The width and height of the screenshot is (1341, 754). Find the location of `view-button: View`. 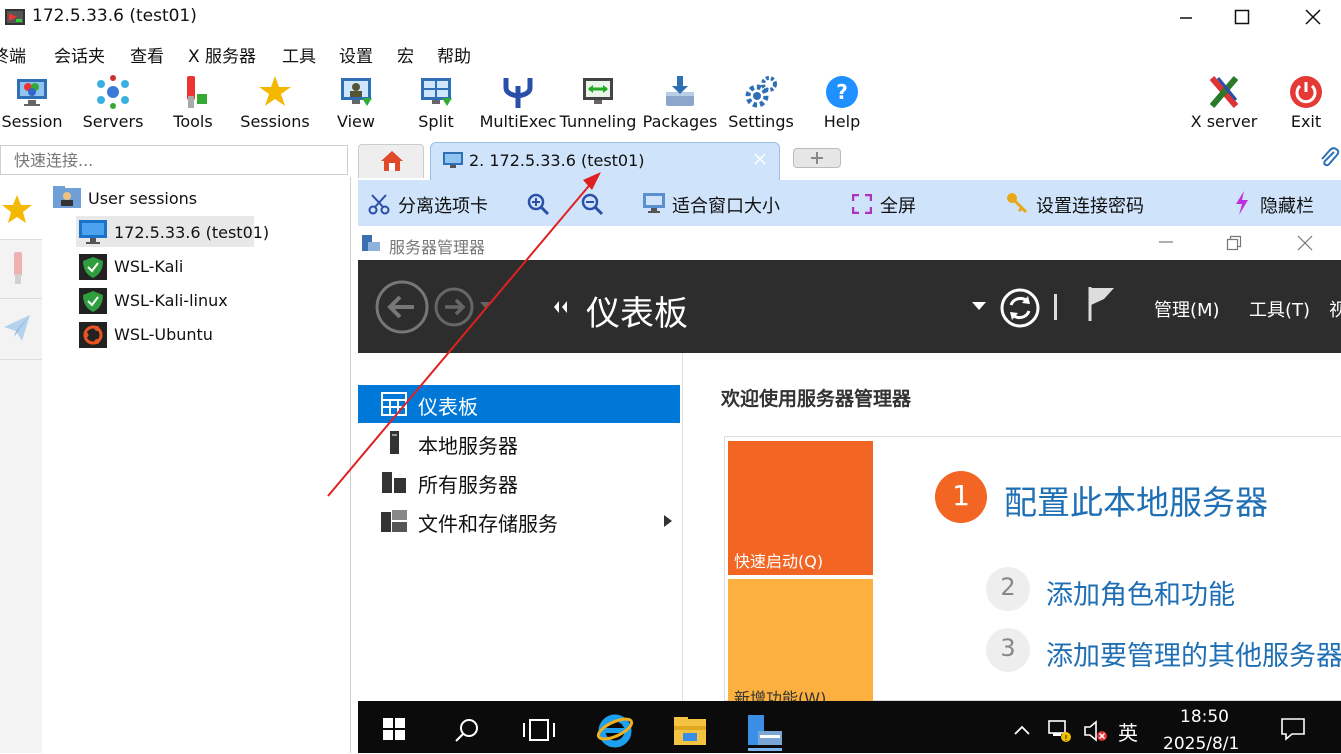

view-button: View is located at coordinates (356, 102).